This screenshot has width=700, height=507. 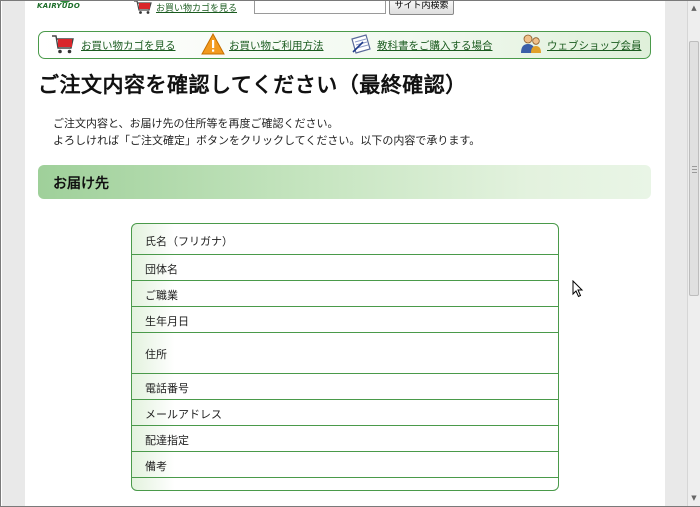 I want to click on table-row: 備考, so click(x=345, y=465).